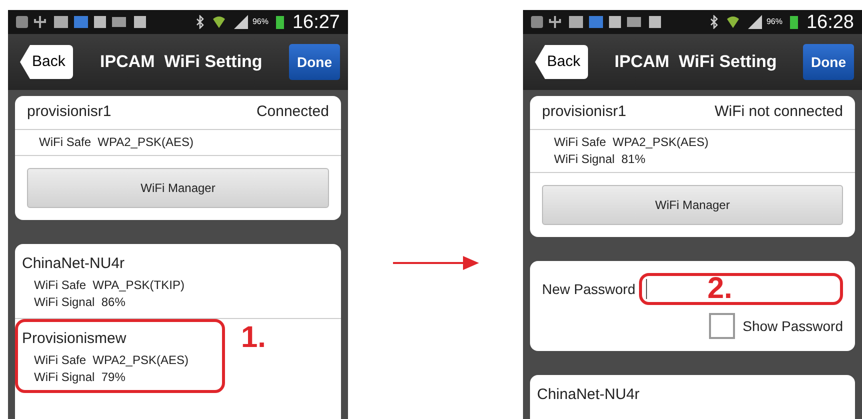 This screenshot has width=862, height=419. Describe the element at coordinates (830, 22) in the screenshot. I see `clock-time: 16:28` at that location.